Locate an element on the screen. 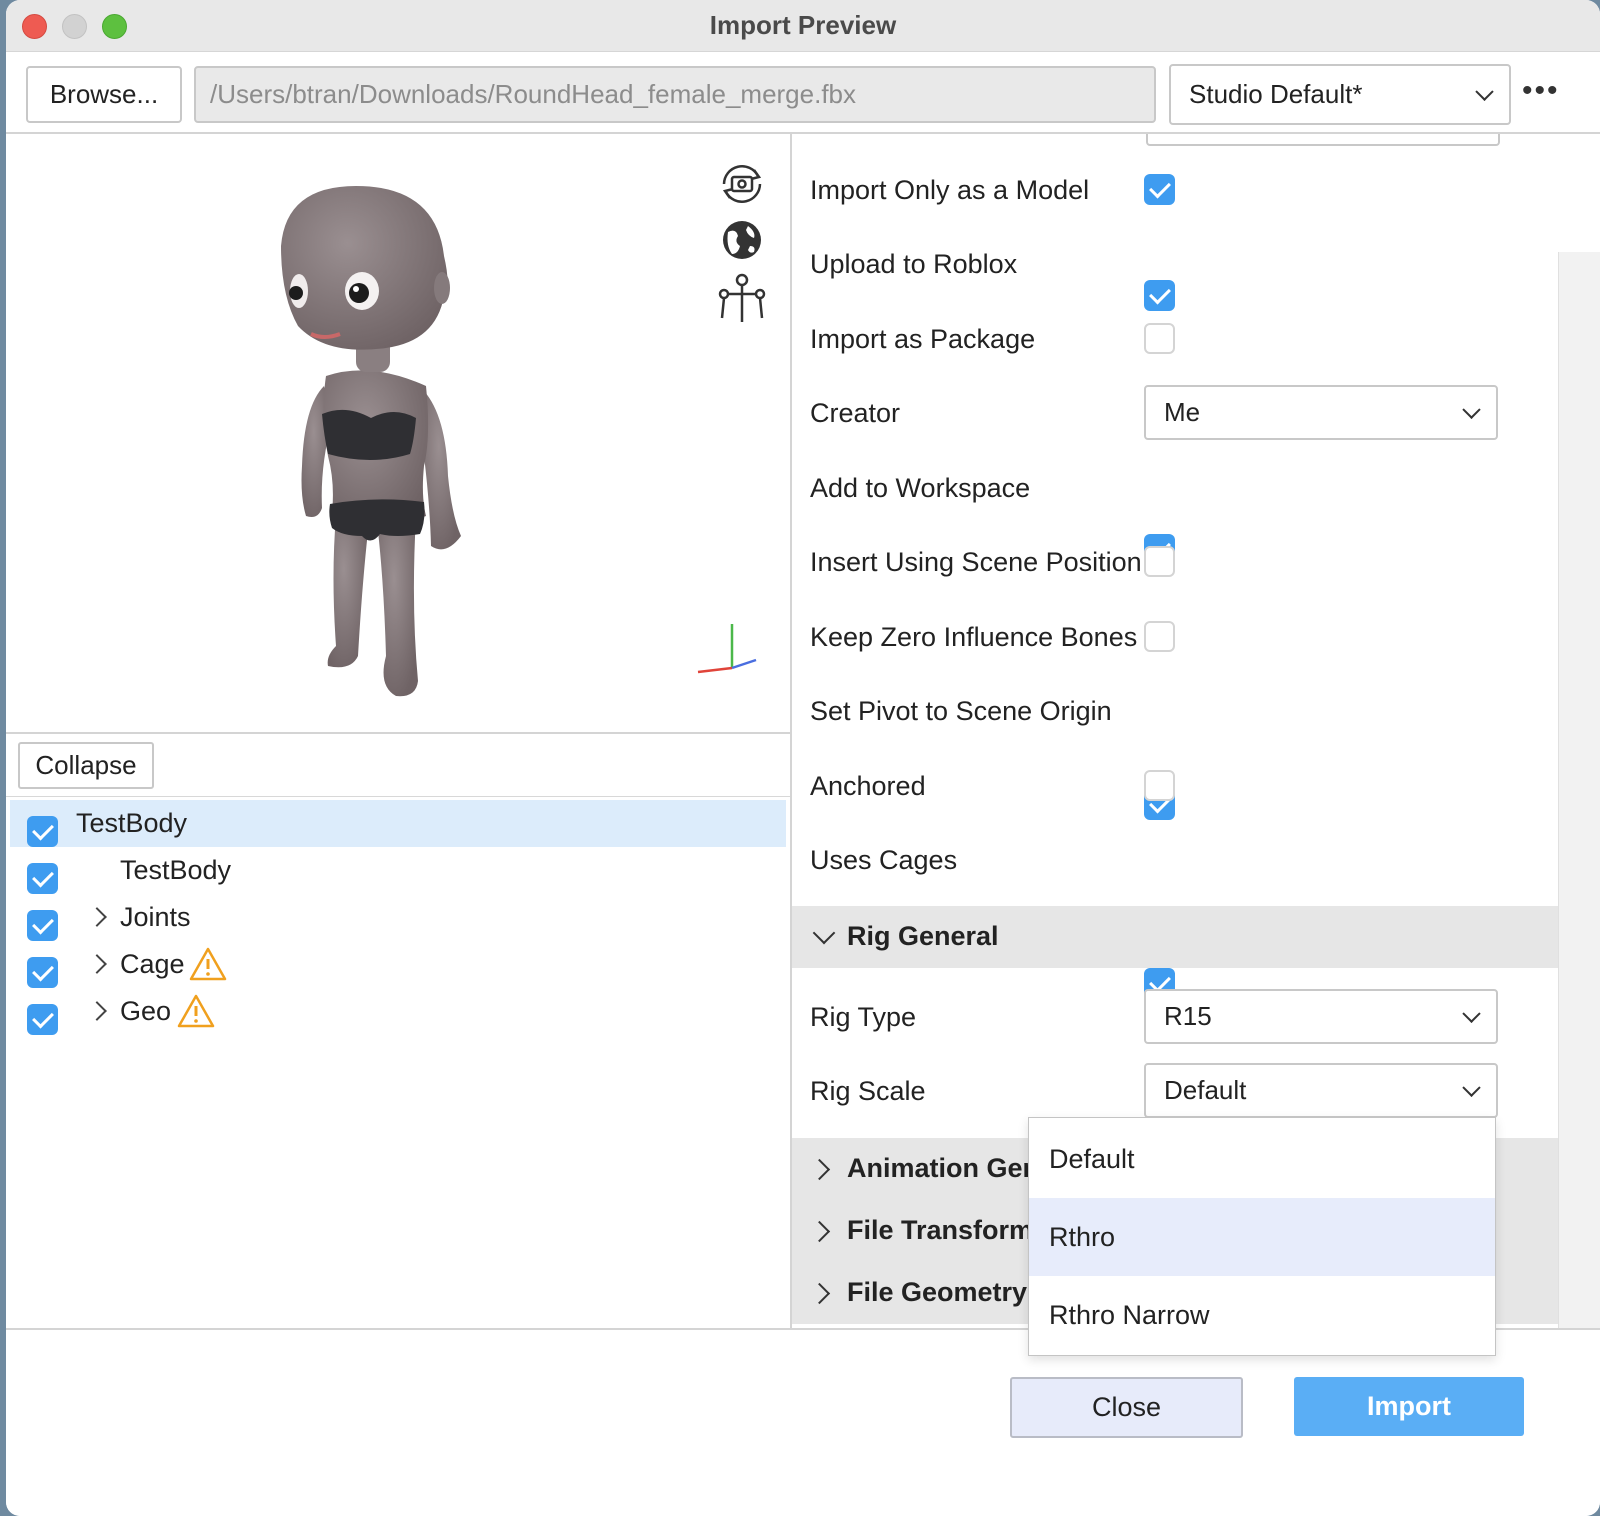 Image resolution: width=1600 pixels, height=1516 pixels. window-title: Import Preview is located at coordinates (803, 25).